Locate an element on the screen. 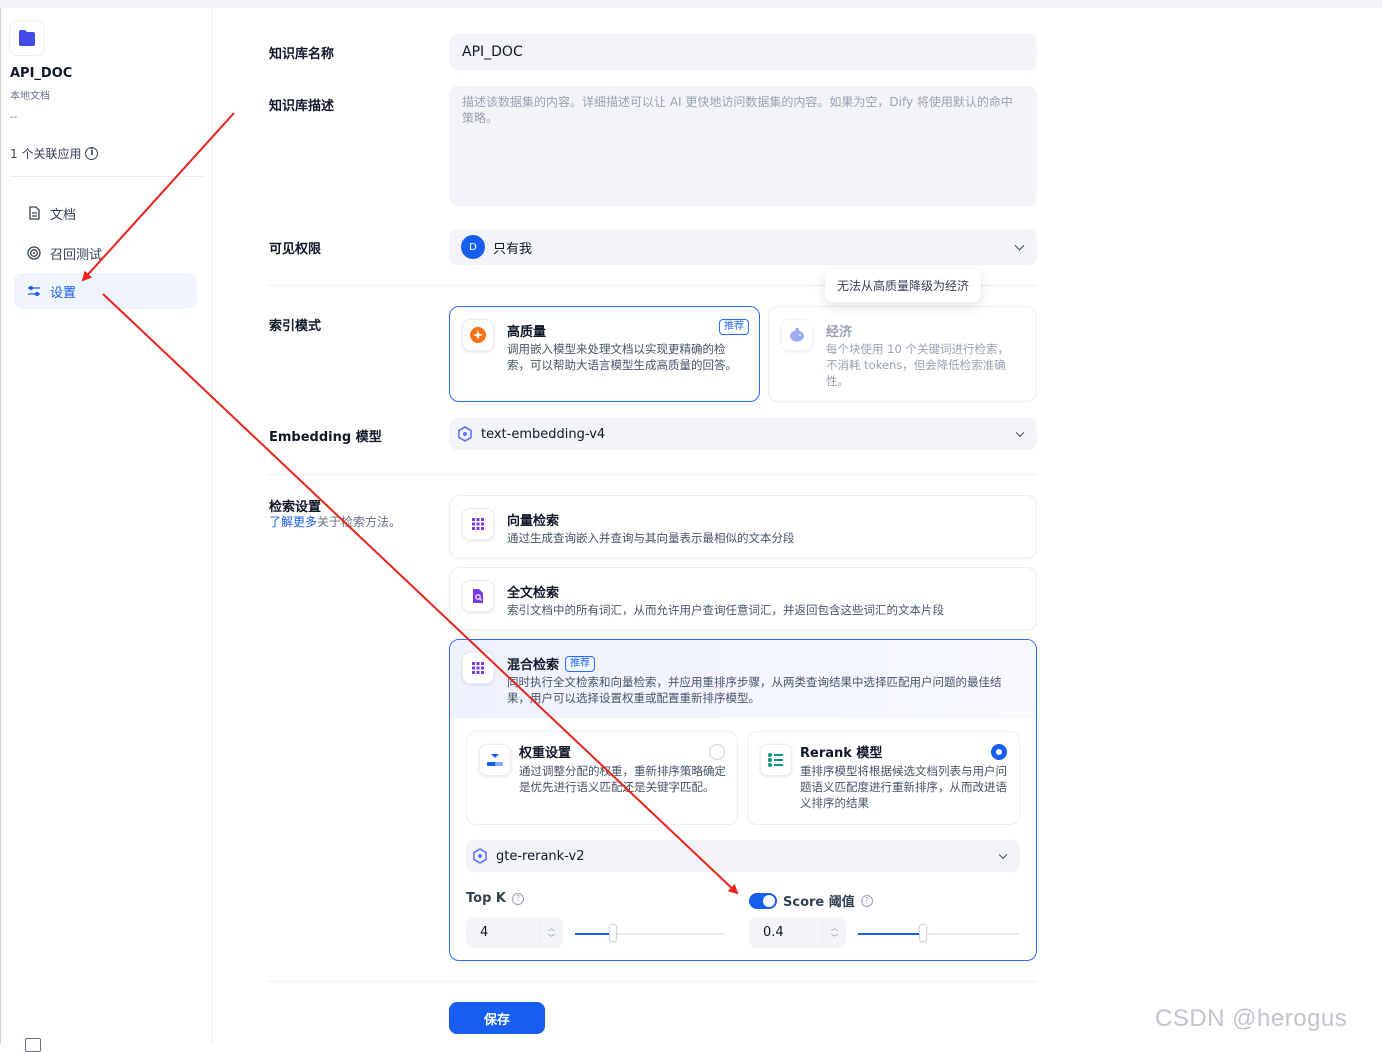 The height and width of the screenshot is (1052, 1382). index-economy-desc: 每个块使用 10 个关键词进行检索，不消耗 tokens，但会降低检索准确性。 is located at coordinates (917, 365).